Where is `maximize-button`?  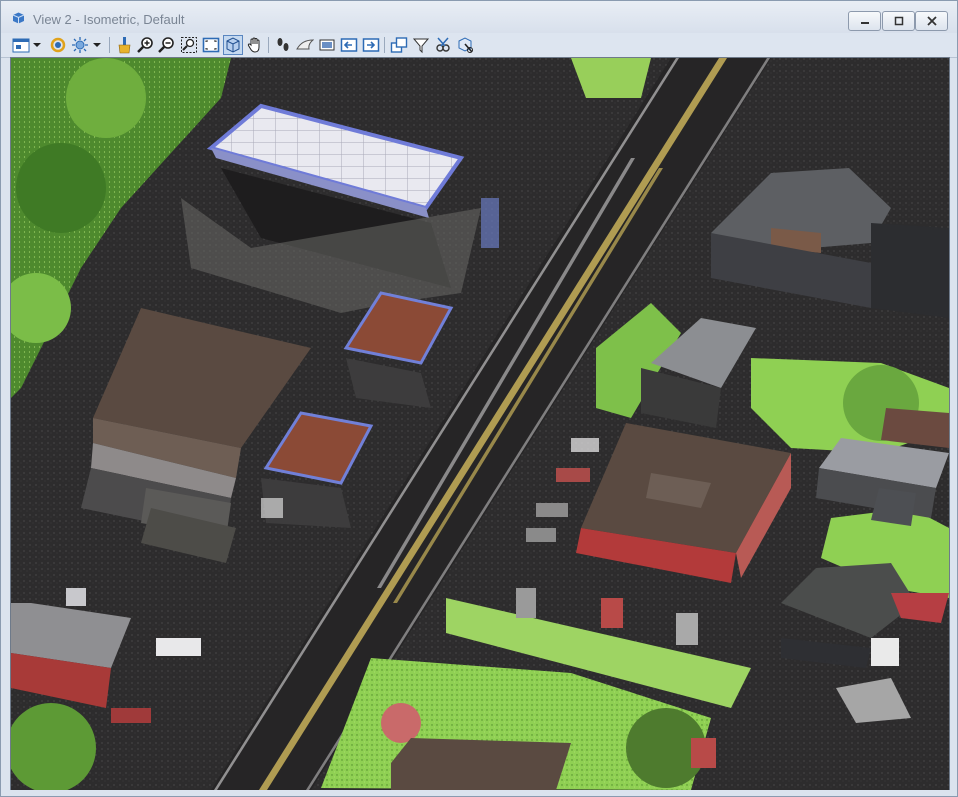
maximize-button is located at coordinates (898, 21).